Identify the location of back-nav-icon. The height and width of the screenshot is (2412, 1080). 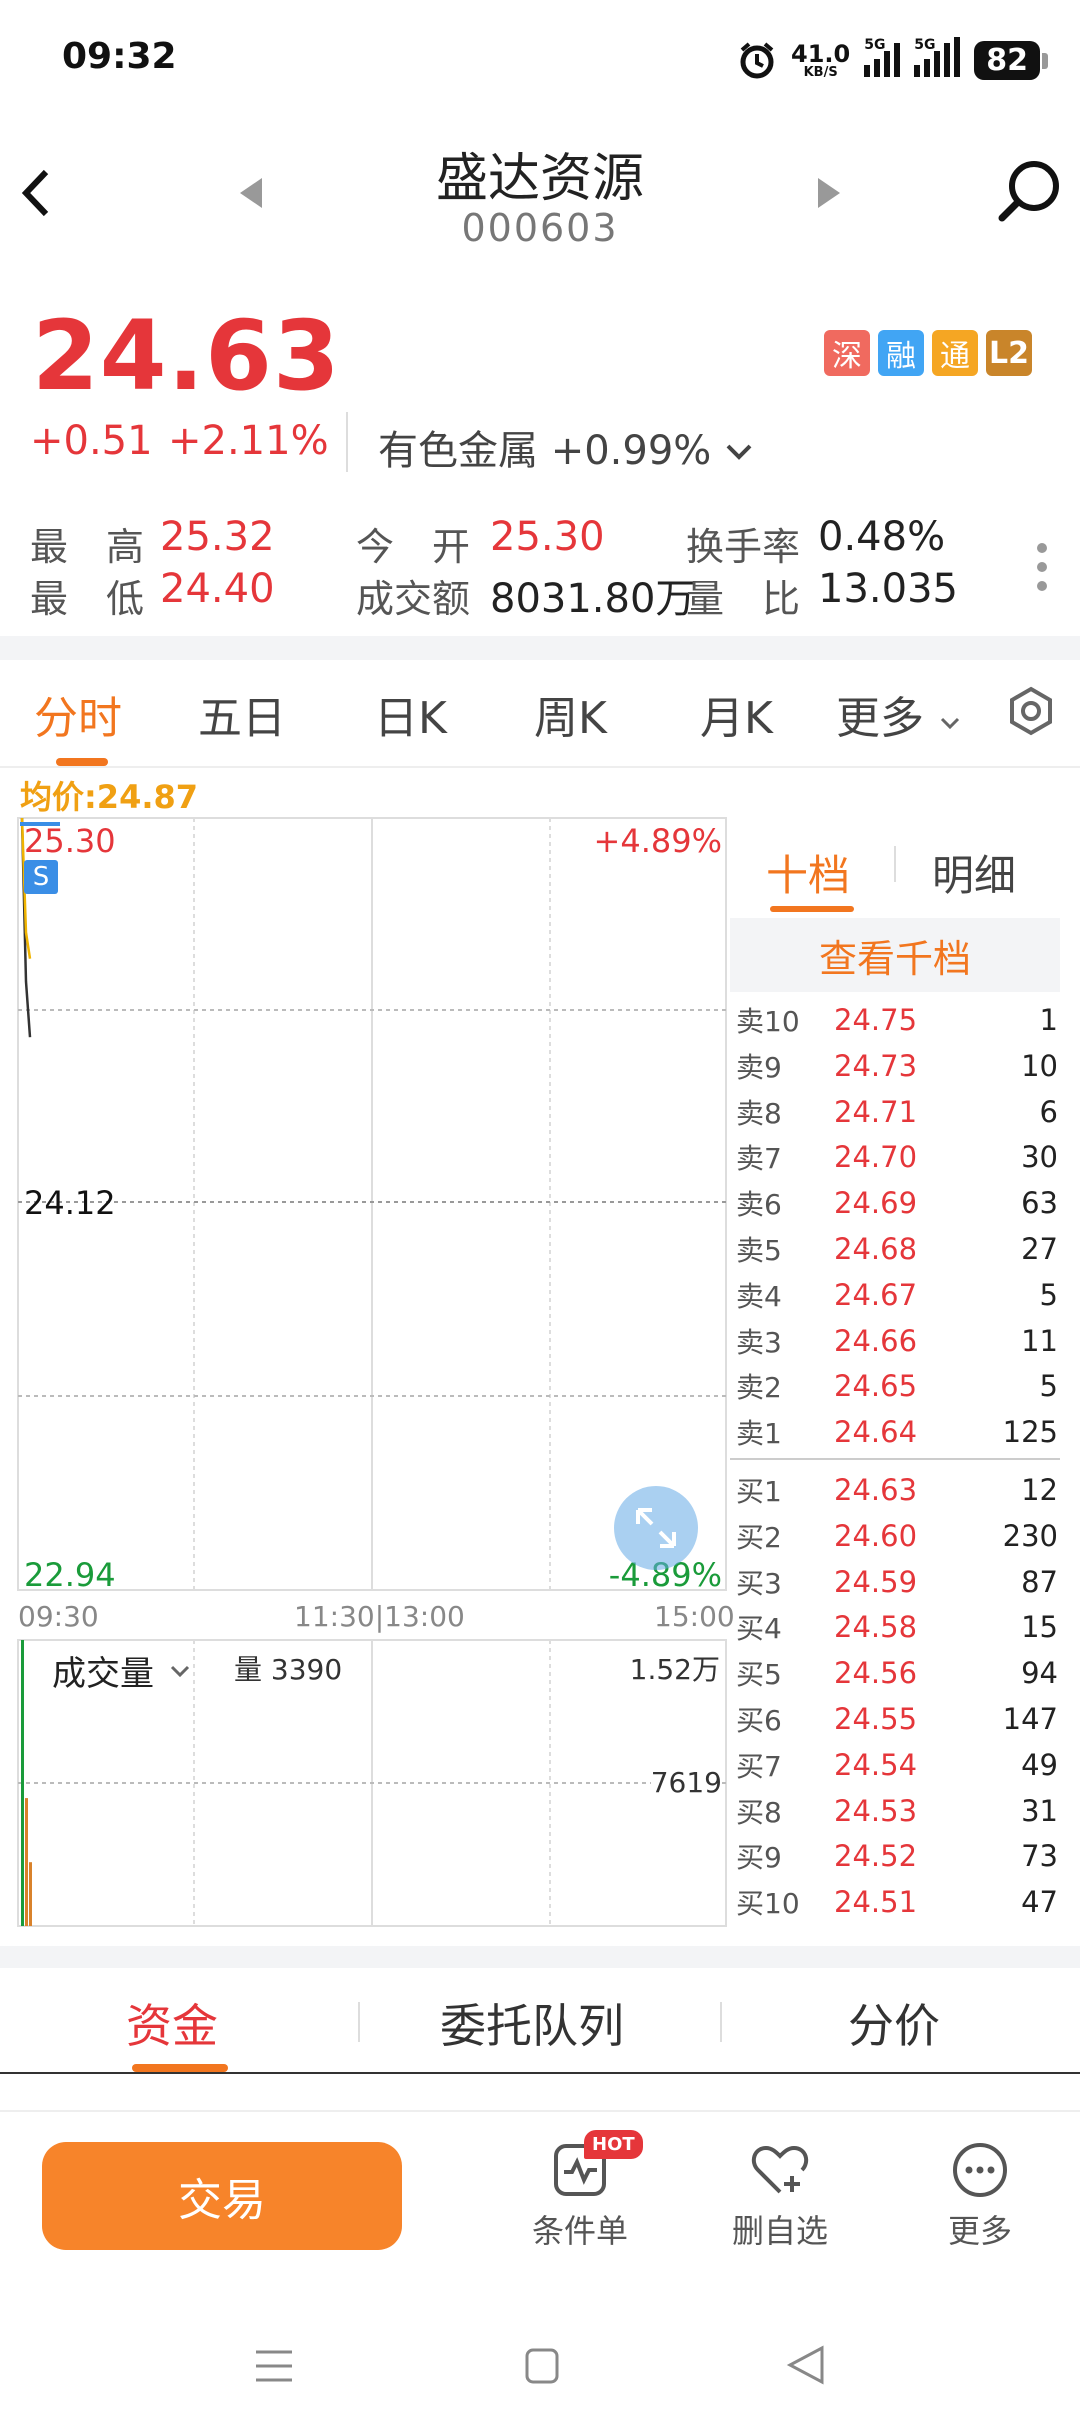
(806, 2365).